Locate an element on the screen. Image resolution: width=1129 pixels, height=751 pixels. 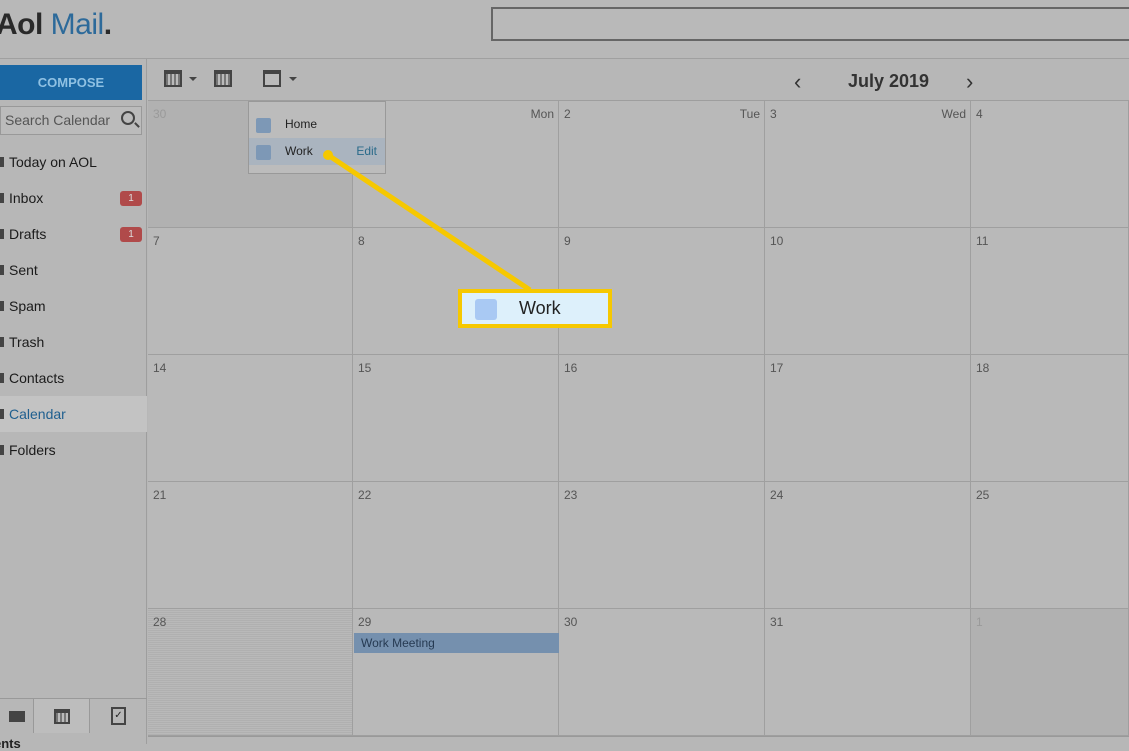
color-swatch is located at coordinates (486, 309).